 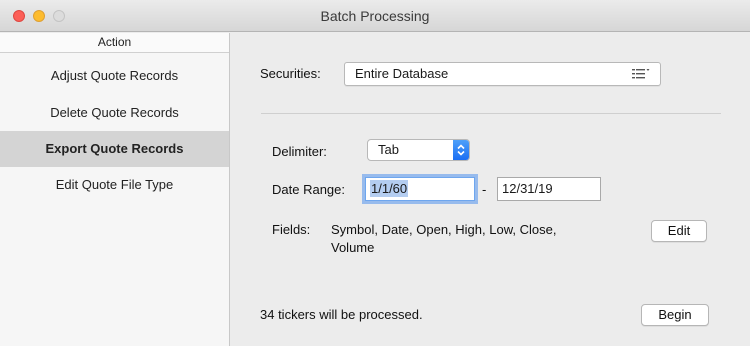 I want to click on date-range-label: Date Range:, so click(x=308, y=189).